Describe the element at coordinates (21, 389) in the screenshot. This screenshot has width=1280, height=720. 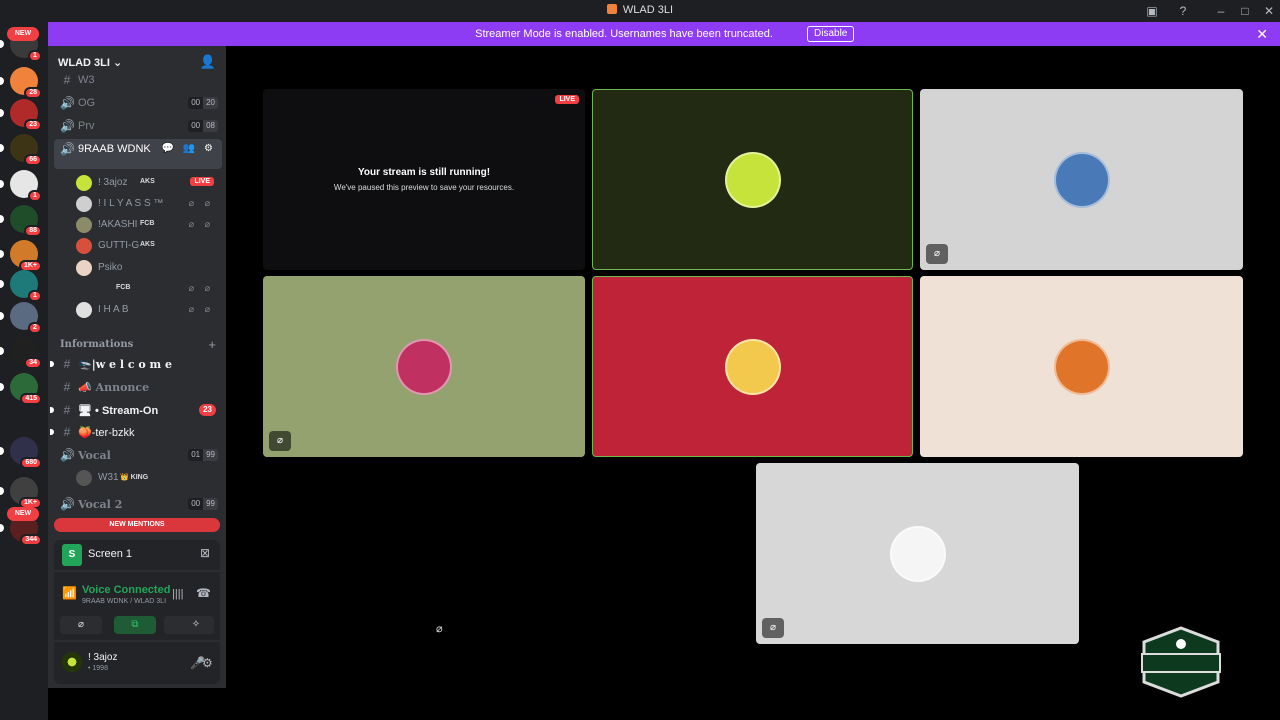
I see `server-icon: 415` at that location.